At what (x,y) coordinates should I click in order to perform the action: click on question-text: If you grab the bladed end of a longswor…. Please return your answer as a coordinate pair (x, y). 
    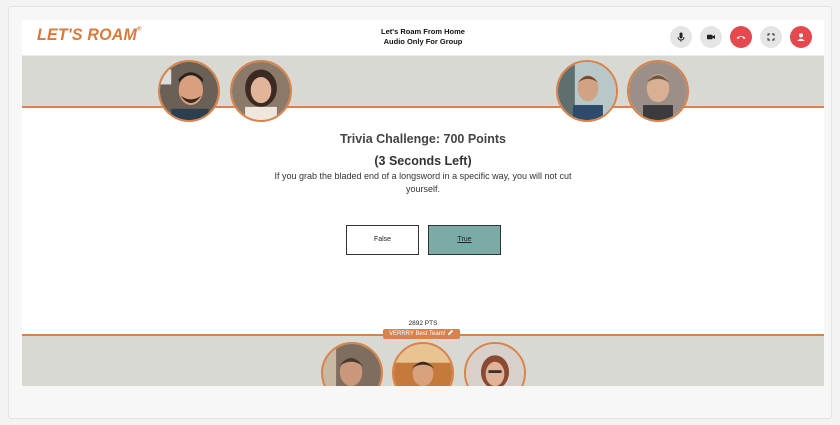
    Looking at the image, I should click on (423, 182).